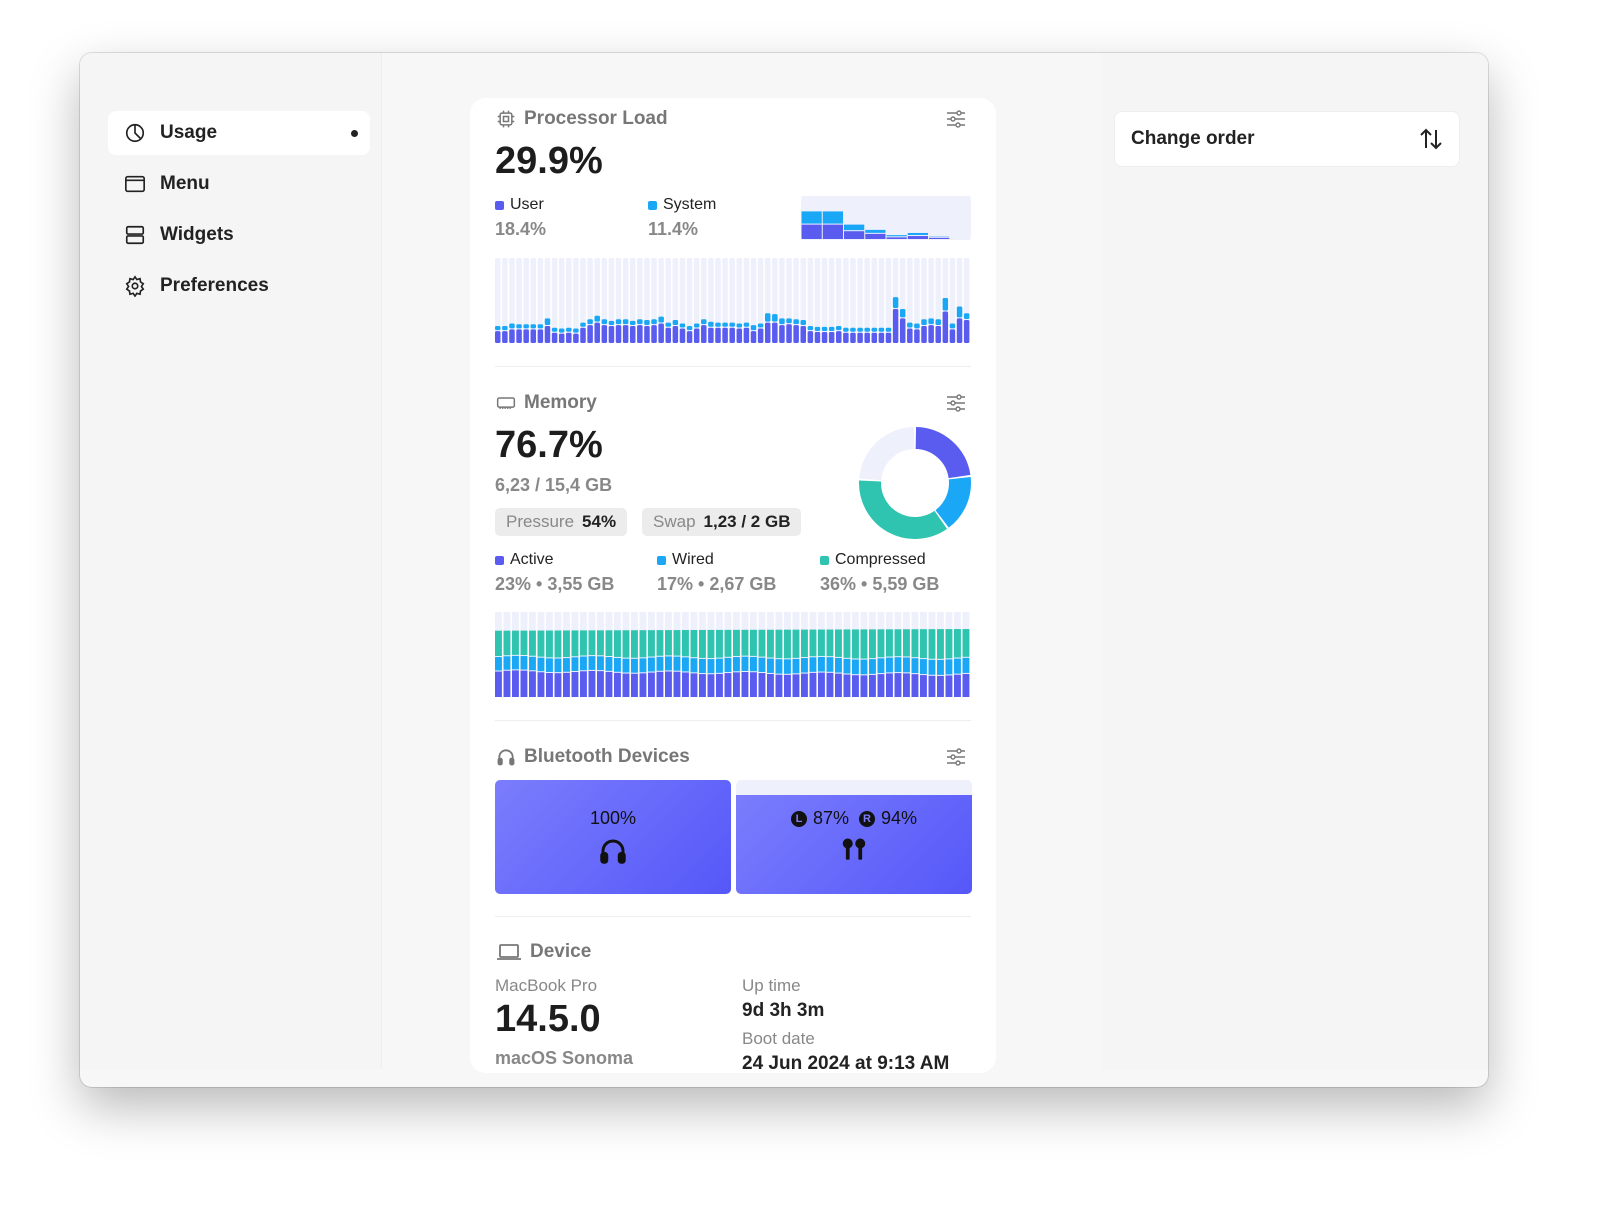  I want to click on left-level: 87%, so click(830, 818).